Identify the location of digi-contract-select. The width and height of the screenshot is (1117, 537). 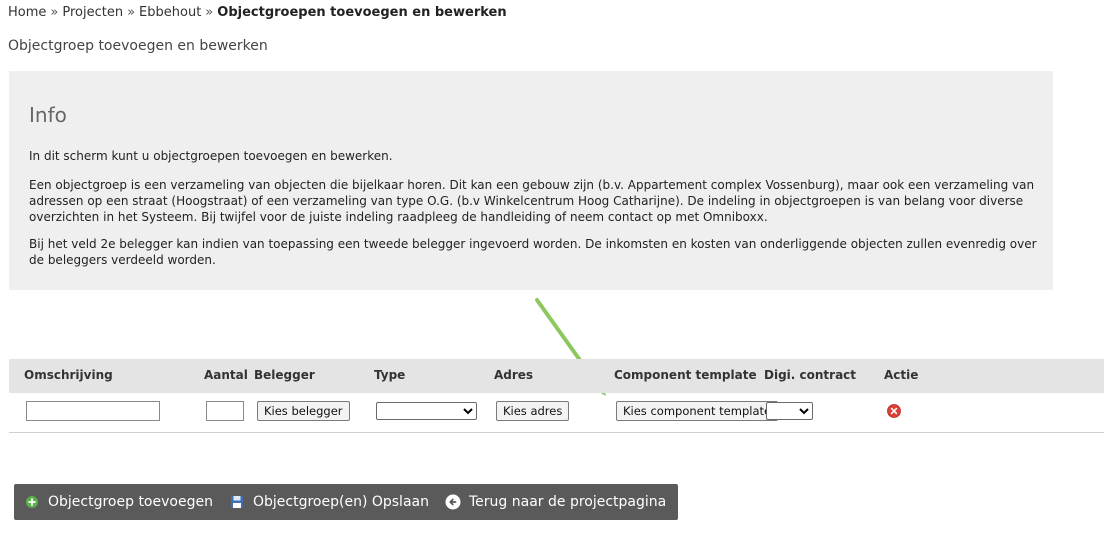
(789, 411).